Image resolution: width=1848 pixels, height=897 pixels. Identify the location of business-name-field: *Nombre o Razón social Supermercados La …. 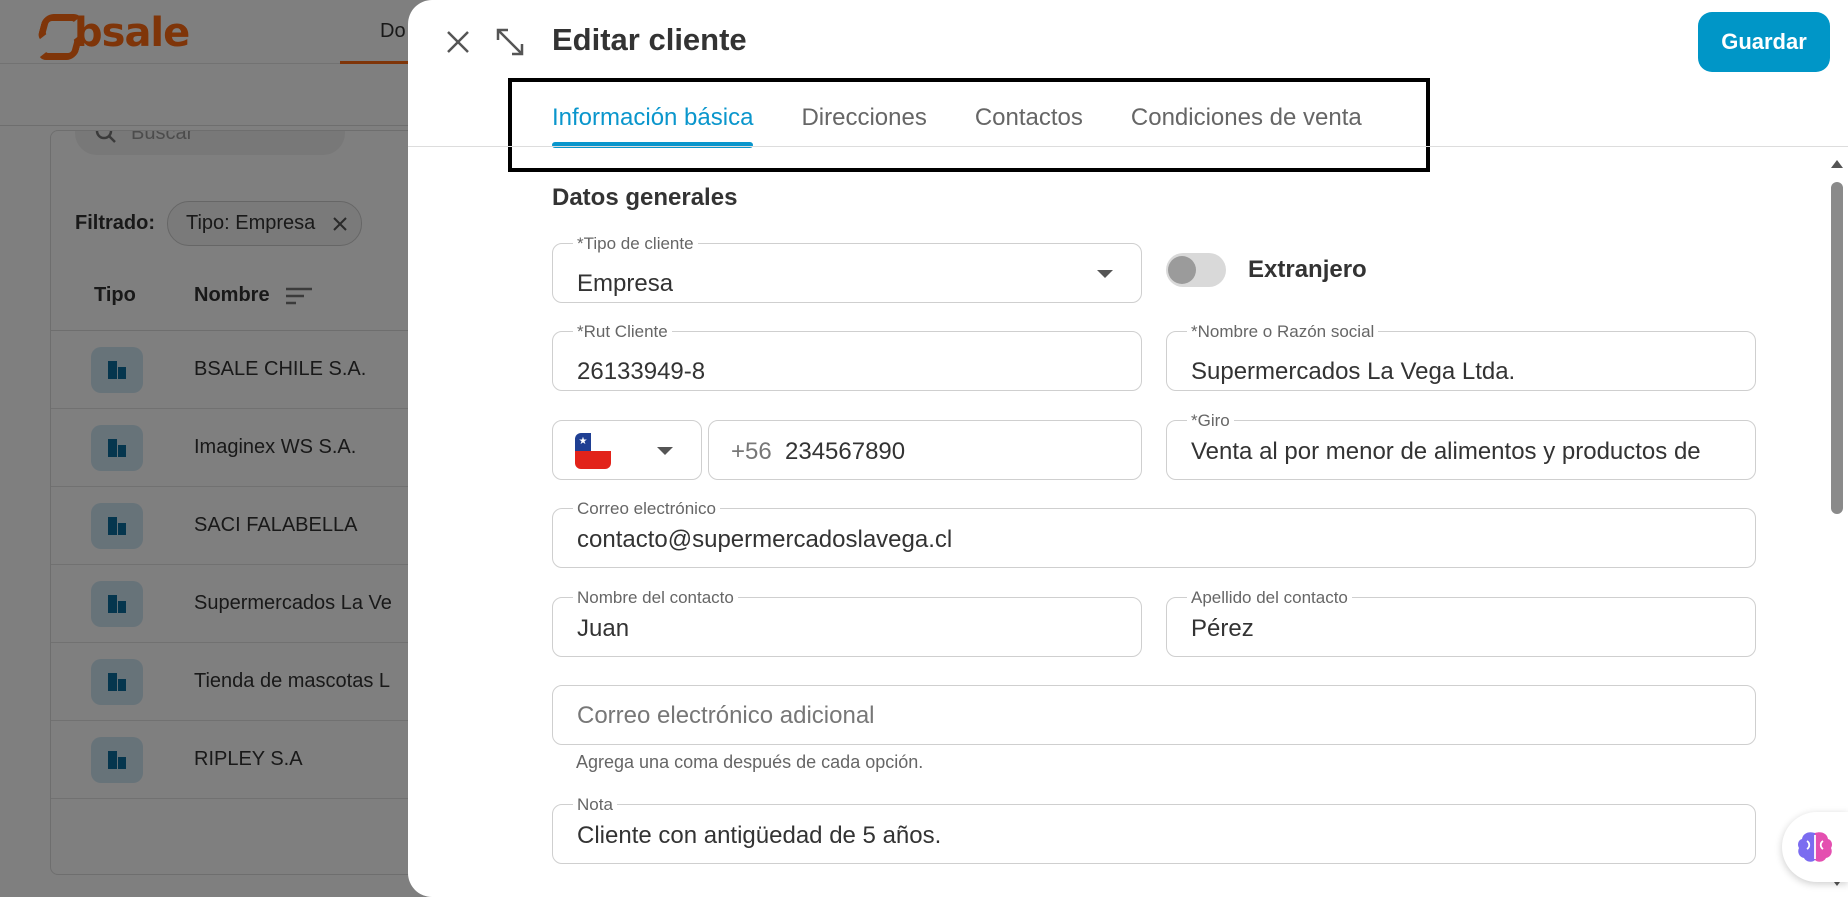
(1461, 356).